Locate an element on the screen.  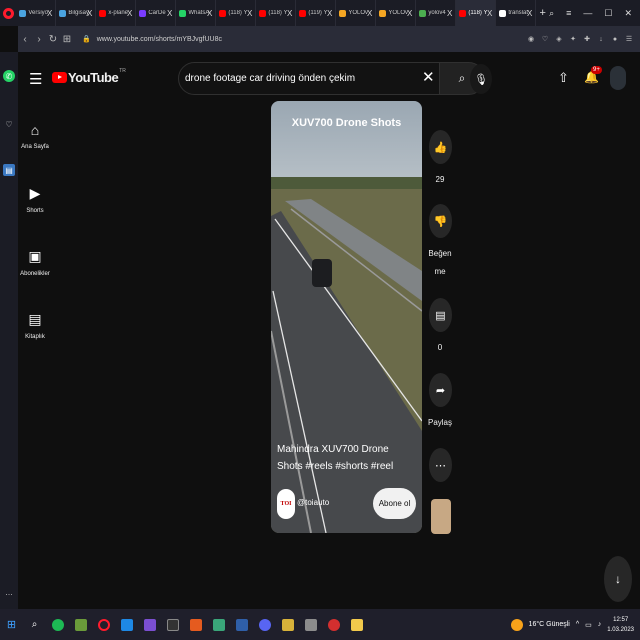
search-tabs-icon: ⌕ is located at coordinates (551, 13).